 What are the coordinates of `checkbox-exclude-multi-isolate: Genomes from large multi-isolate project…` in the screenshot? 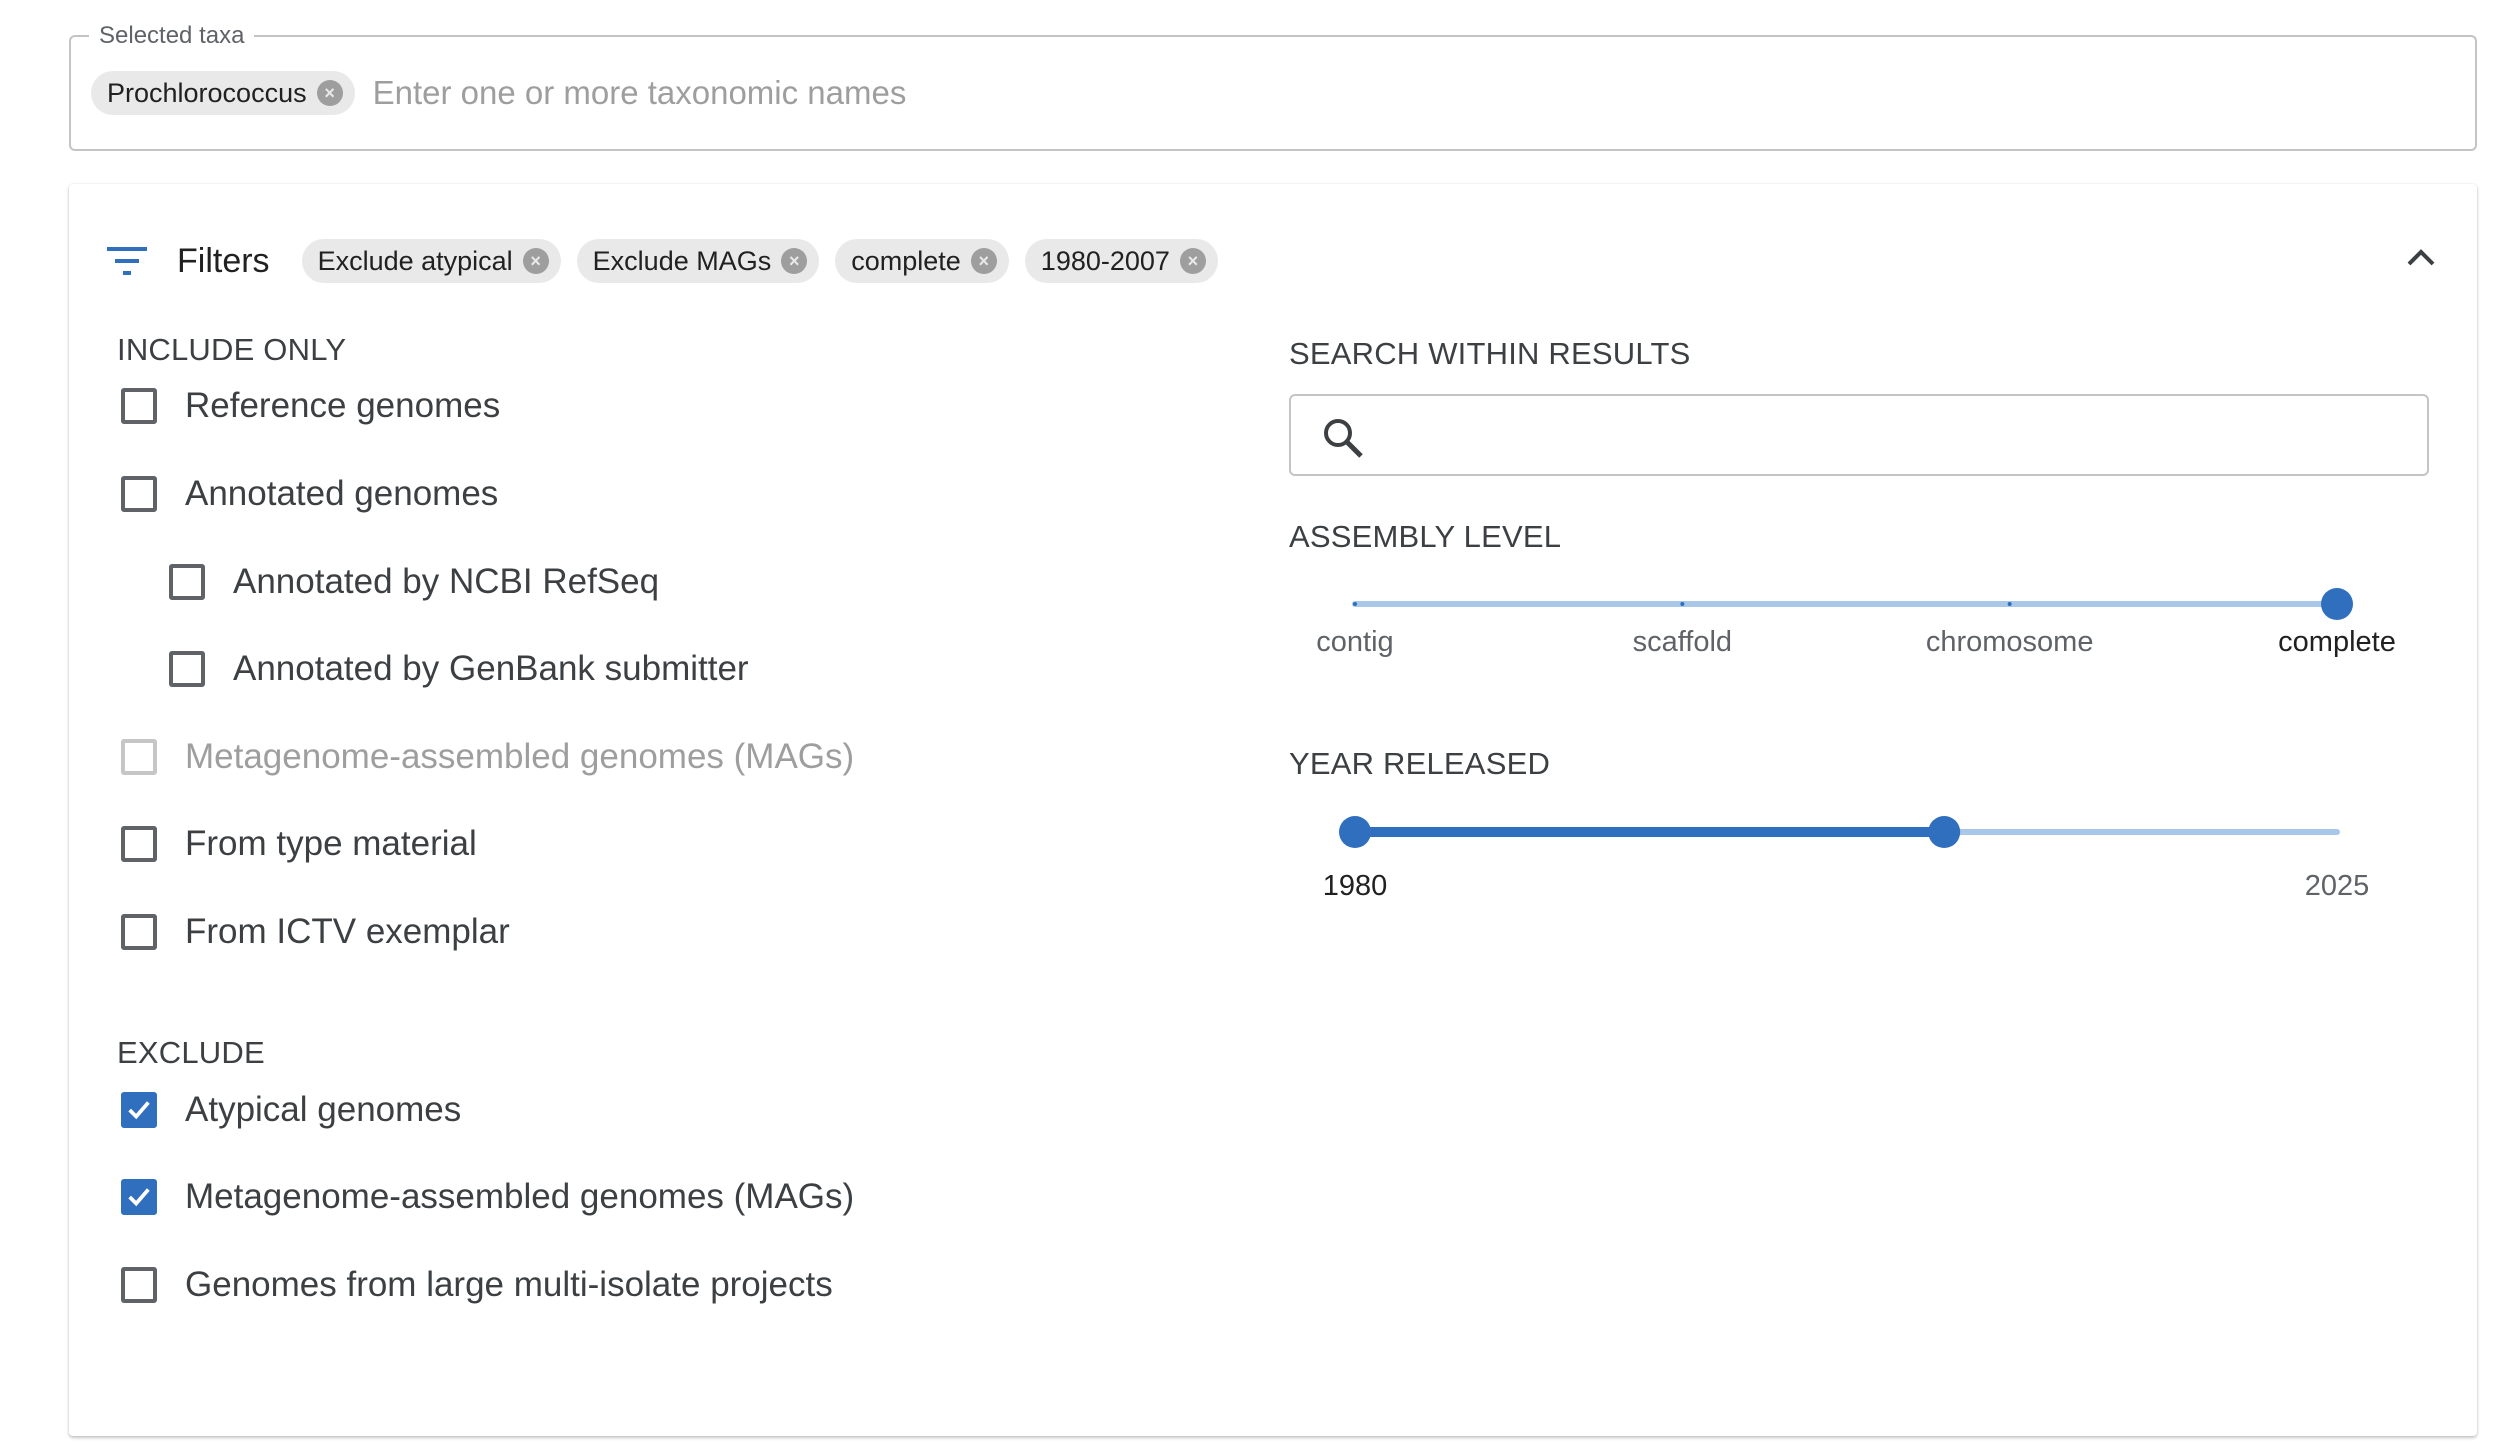 It's located at (477, 1285).